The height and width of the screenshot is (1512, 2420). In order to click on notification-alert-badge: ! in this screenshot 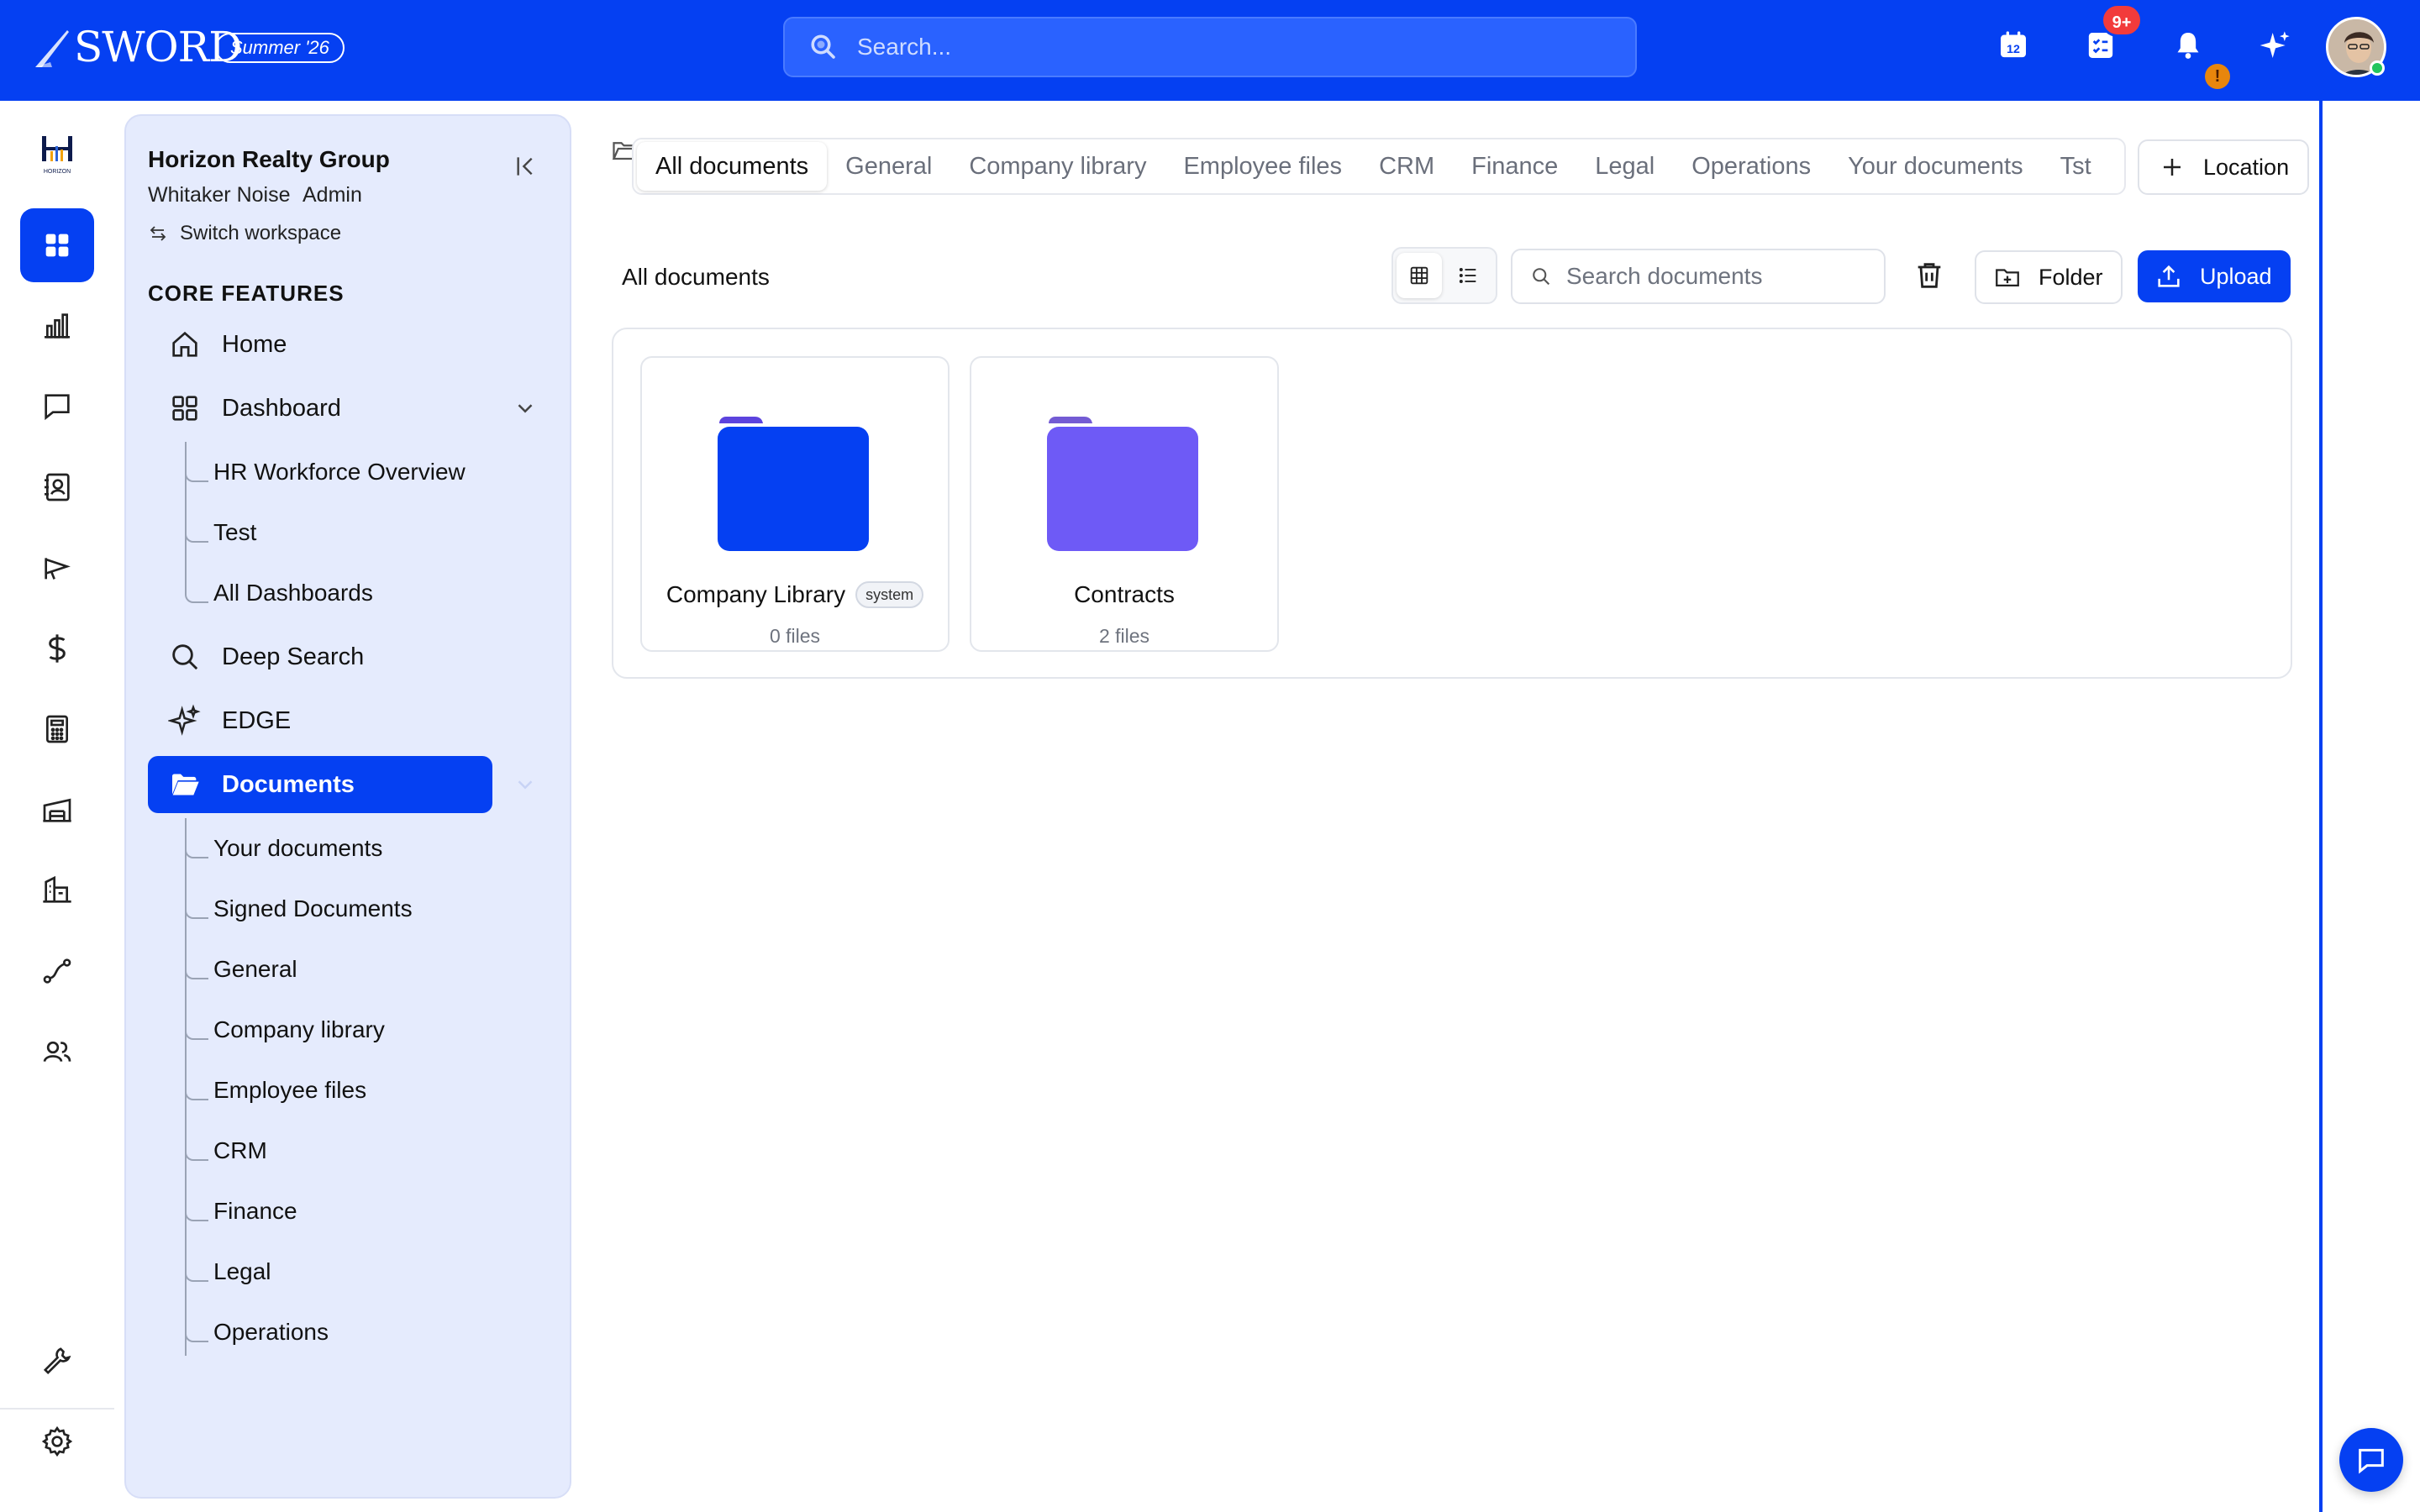, I will do `click(2217, 76)`.